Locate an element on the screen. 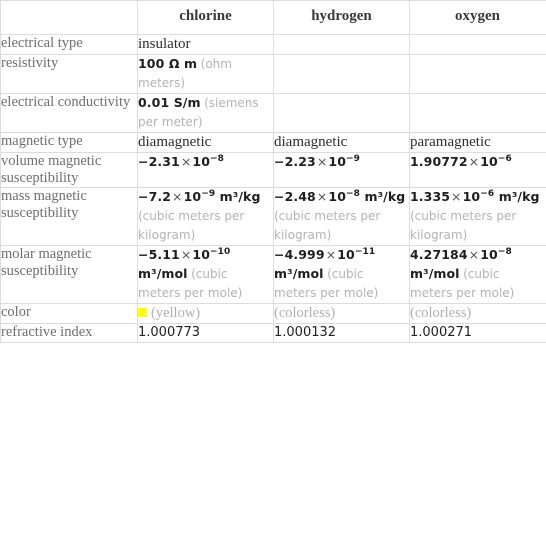 The width and height of the screenshot is (546, 535). color-name: (yellow) is located at coordinates (176, 313).